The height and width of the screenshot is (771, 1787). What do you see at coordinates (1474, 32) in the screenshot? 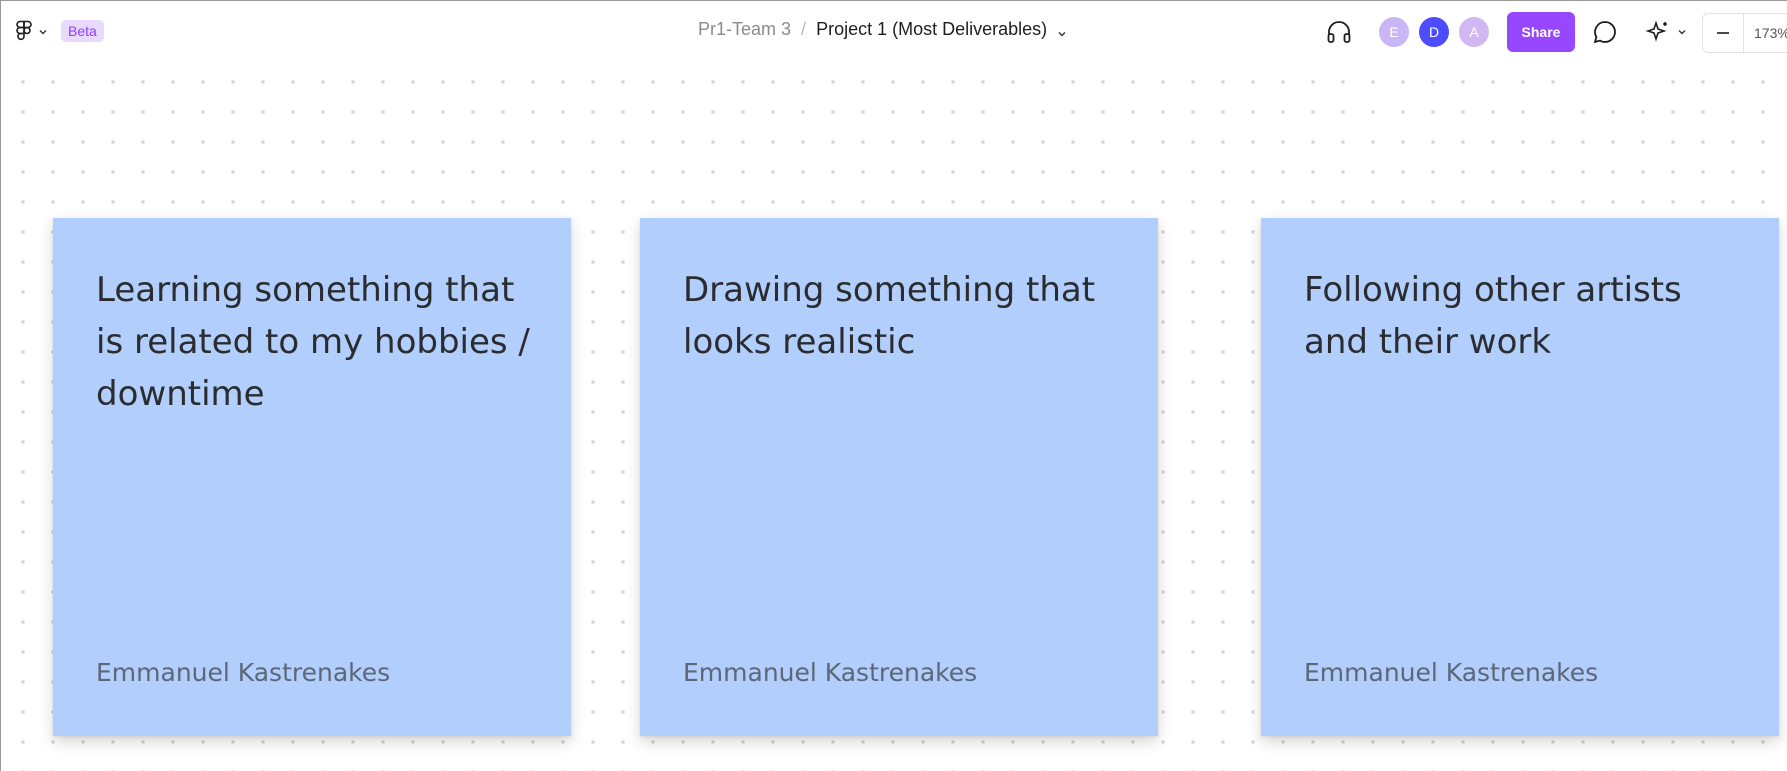
I see `avatar: A` at bounding box center [1474, 32].